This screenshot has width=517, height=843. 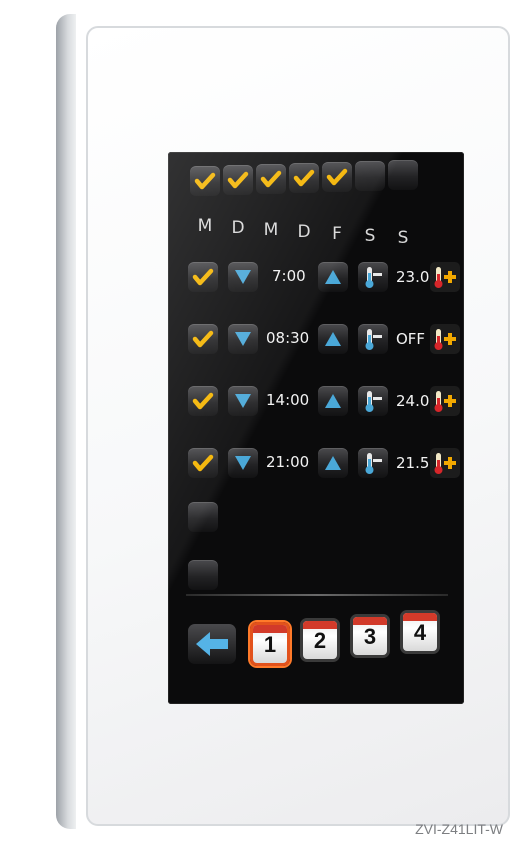 I want to click on back-button, so click(x=212, y=644).